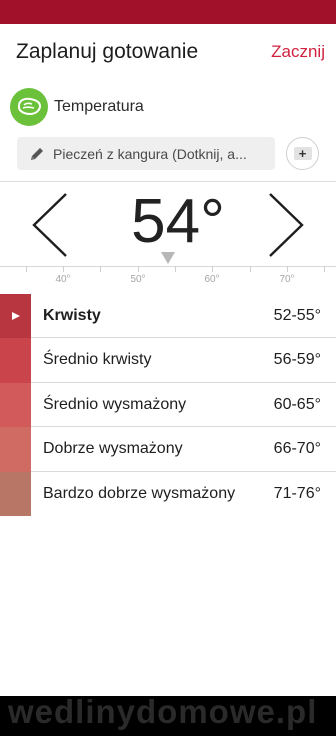 Image resolution: width=336 pixels, height=750 pixels. Describe the element at coordinates (115, 404) in the screenshot. I see `doneness-name: Średnio wysmażony` at that location.